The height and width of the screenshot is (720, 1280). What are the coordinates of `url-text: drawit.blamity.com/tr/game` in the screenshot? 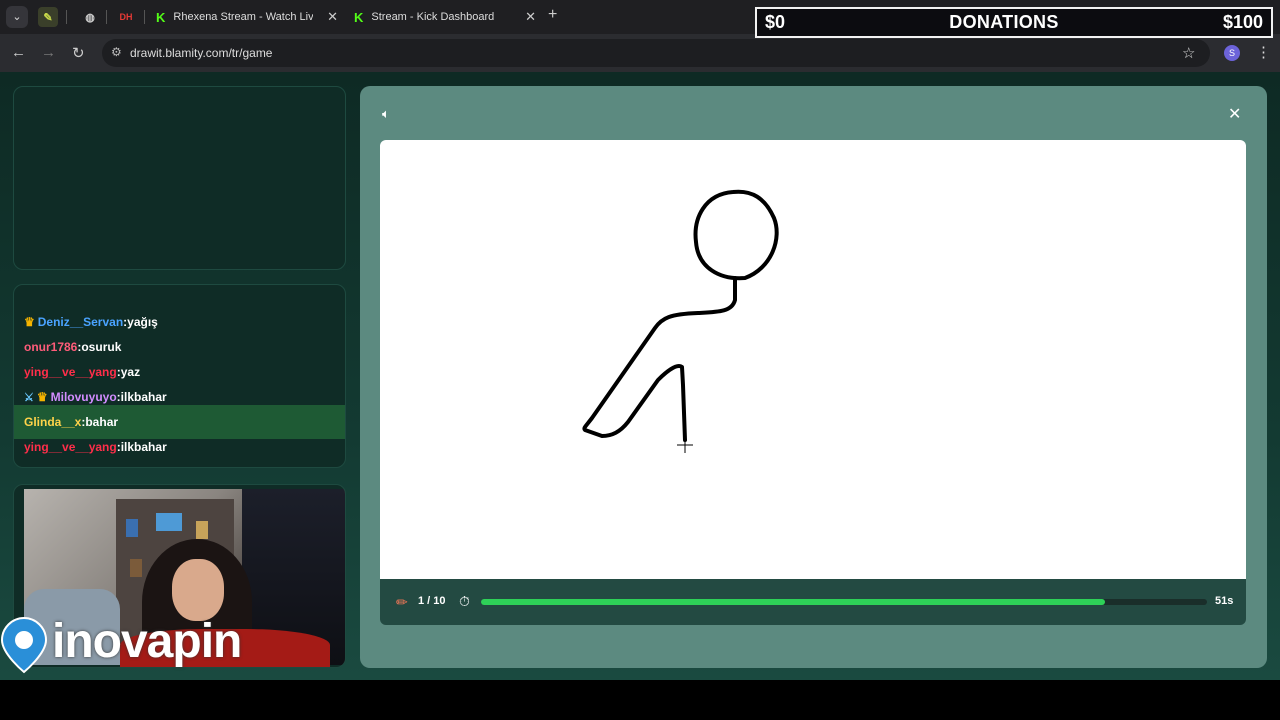 It's located at (201, 53).